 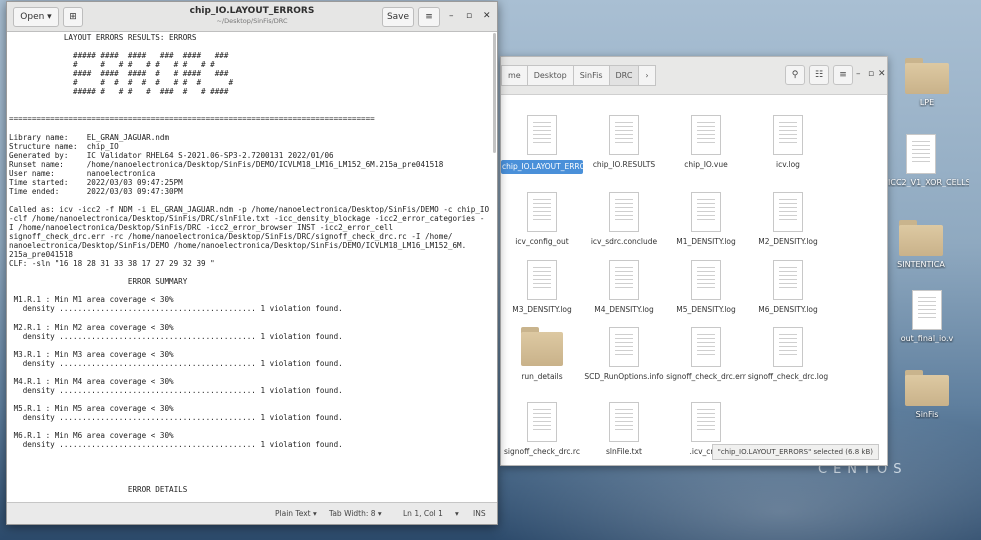 What do you see at coordinates (479, 513) in the screenshot?
I see `insert-mode: INS` at bounding box center [479, 513].